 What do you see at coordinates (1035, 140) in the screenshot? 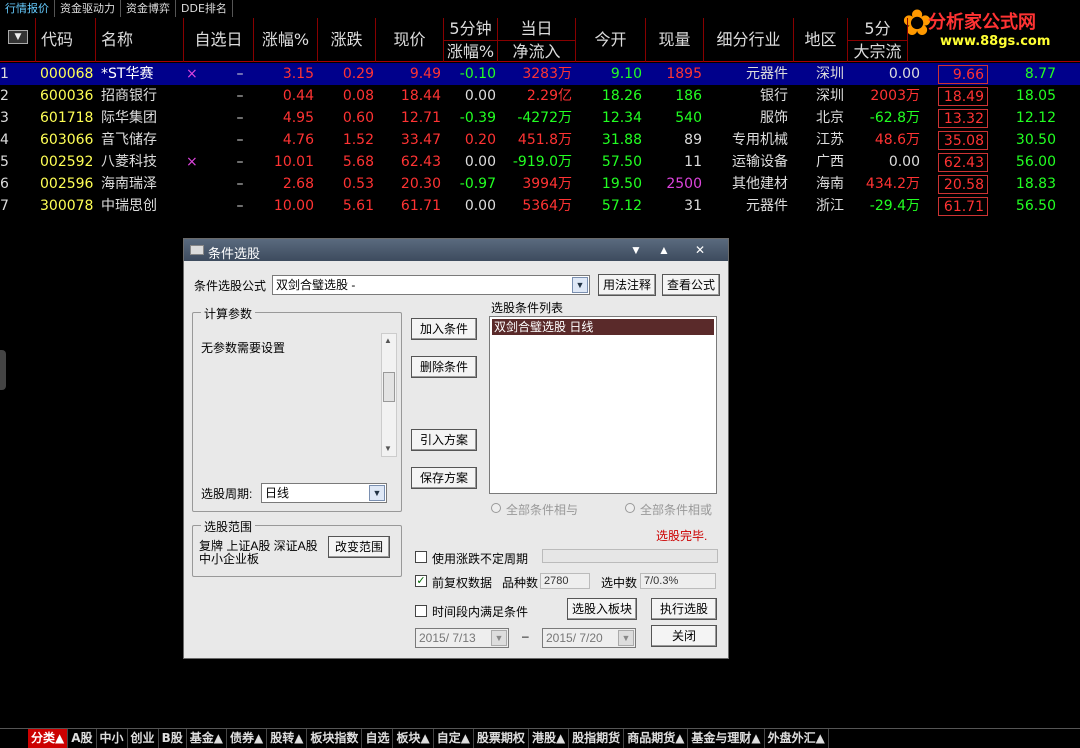
I see `cell-b: 30.50` at bounding box center [1035, 140].